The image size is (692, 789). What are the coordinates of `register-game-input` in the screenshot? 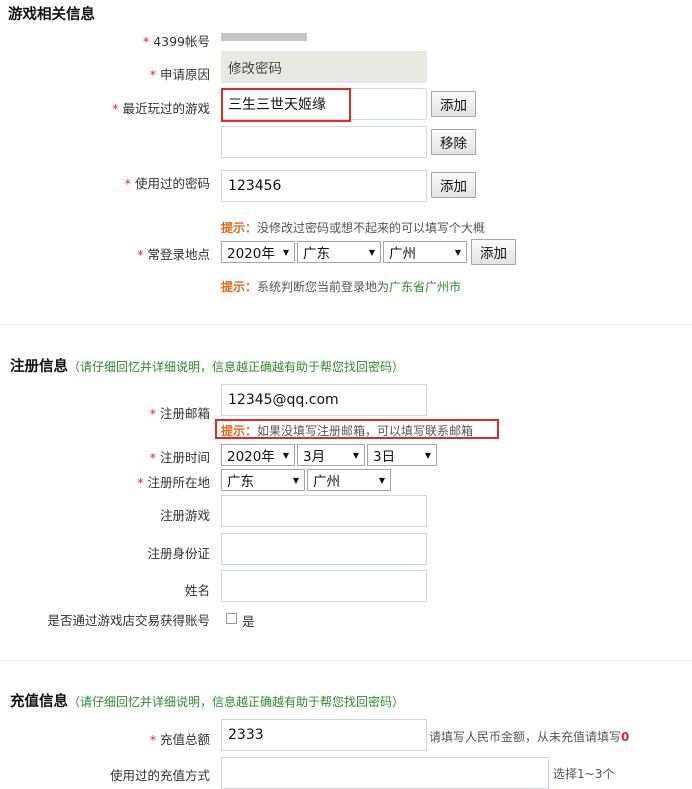 It's located at (324, 511).